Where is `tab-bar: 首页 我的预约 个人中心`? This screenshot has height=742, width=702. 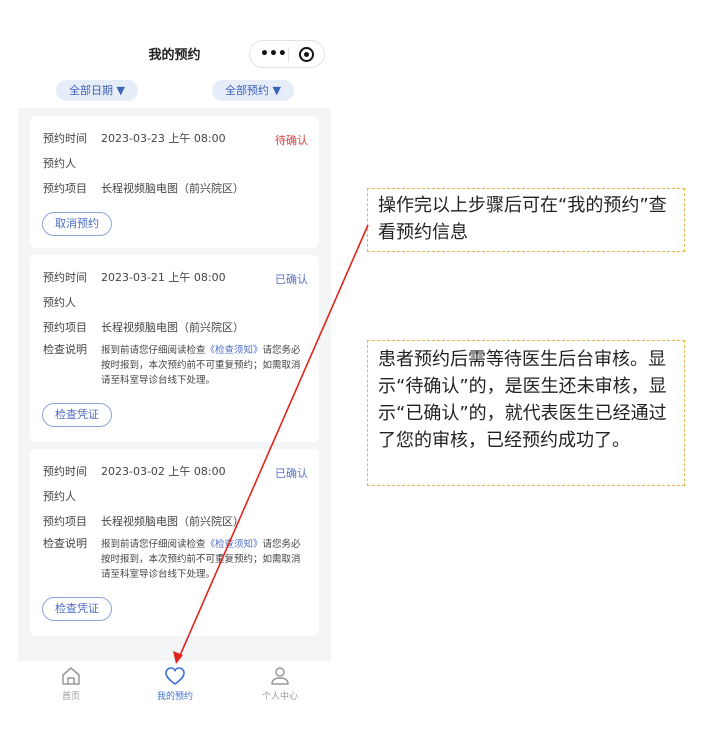
tab-bar: 首页 我的预约 个人中心 is located at coordinates (174, 689).